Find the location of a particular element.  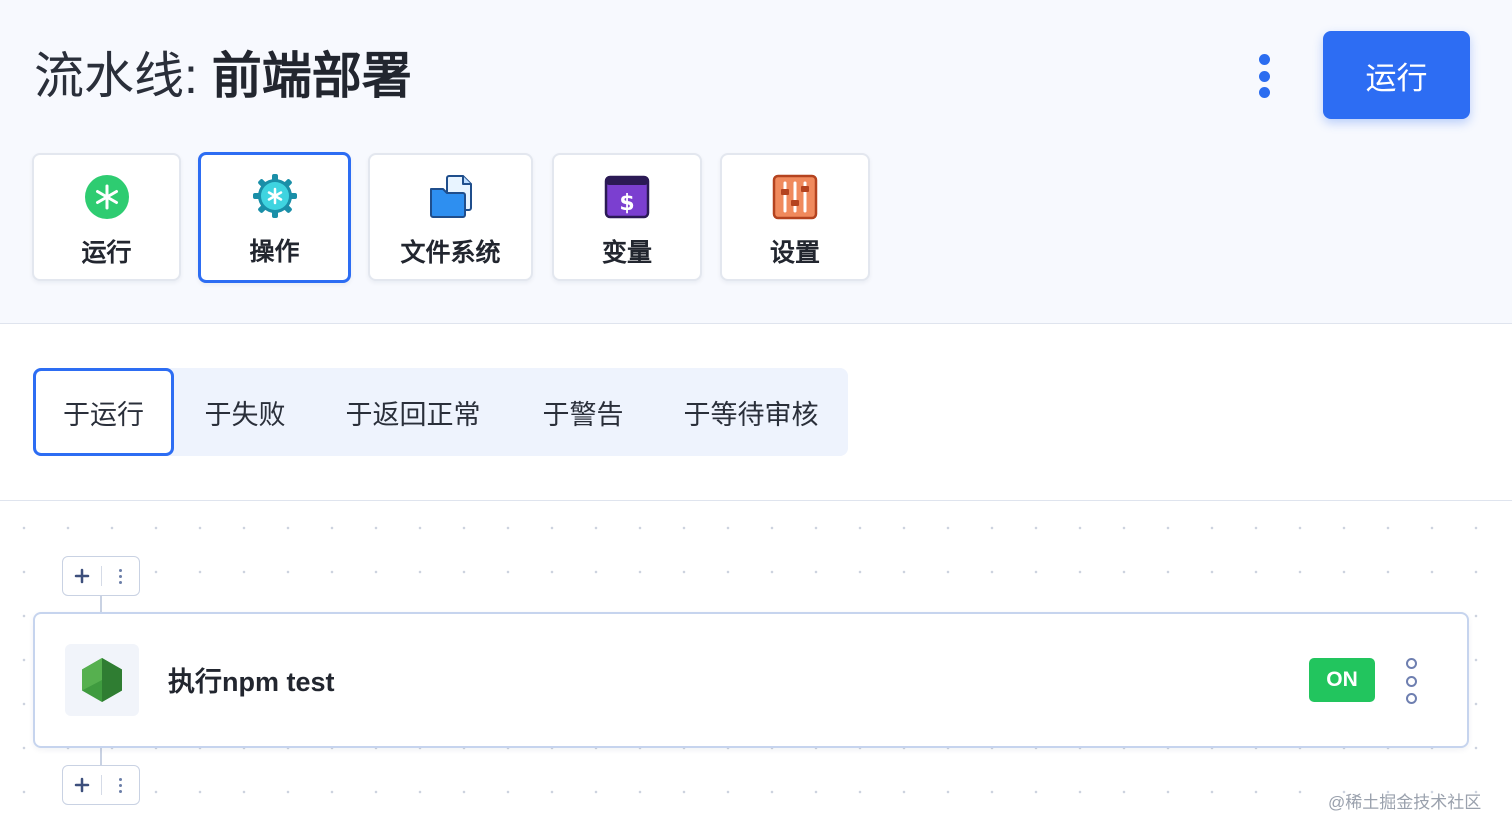

page-title: 流水线: 前端部署 is located at coordinates (223, 76).